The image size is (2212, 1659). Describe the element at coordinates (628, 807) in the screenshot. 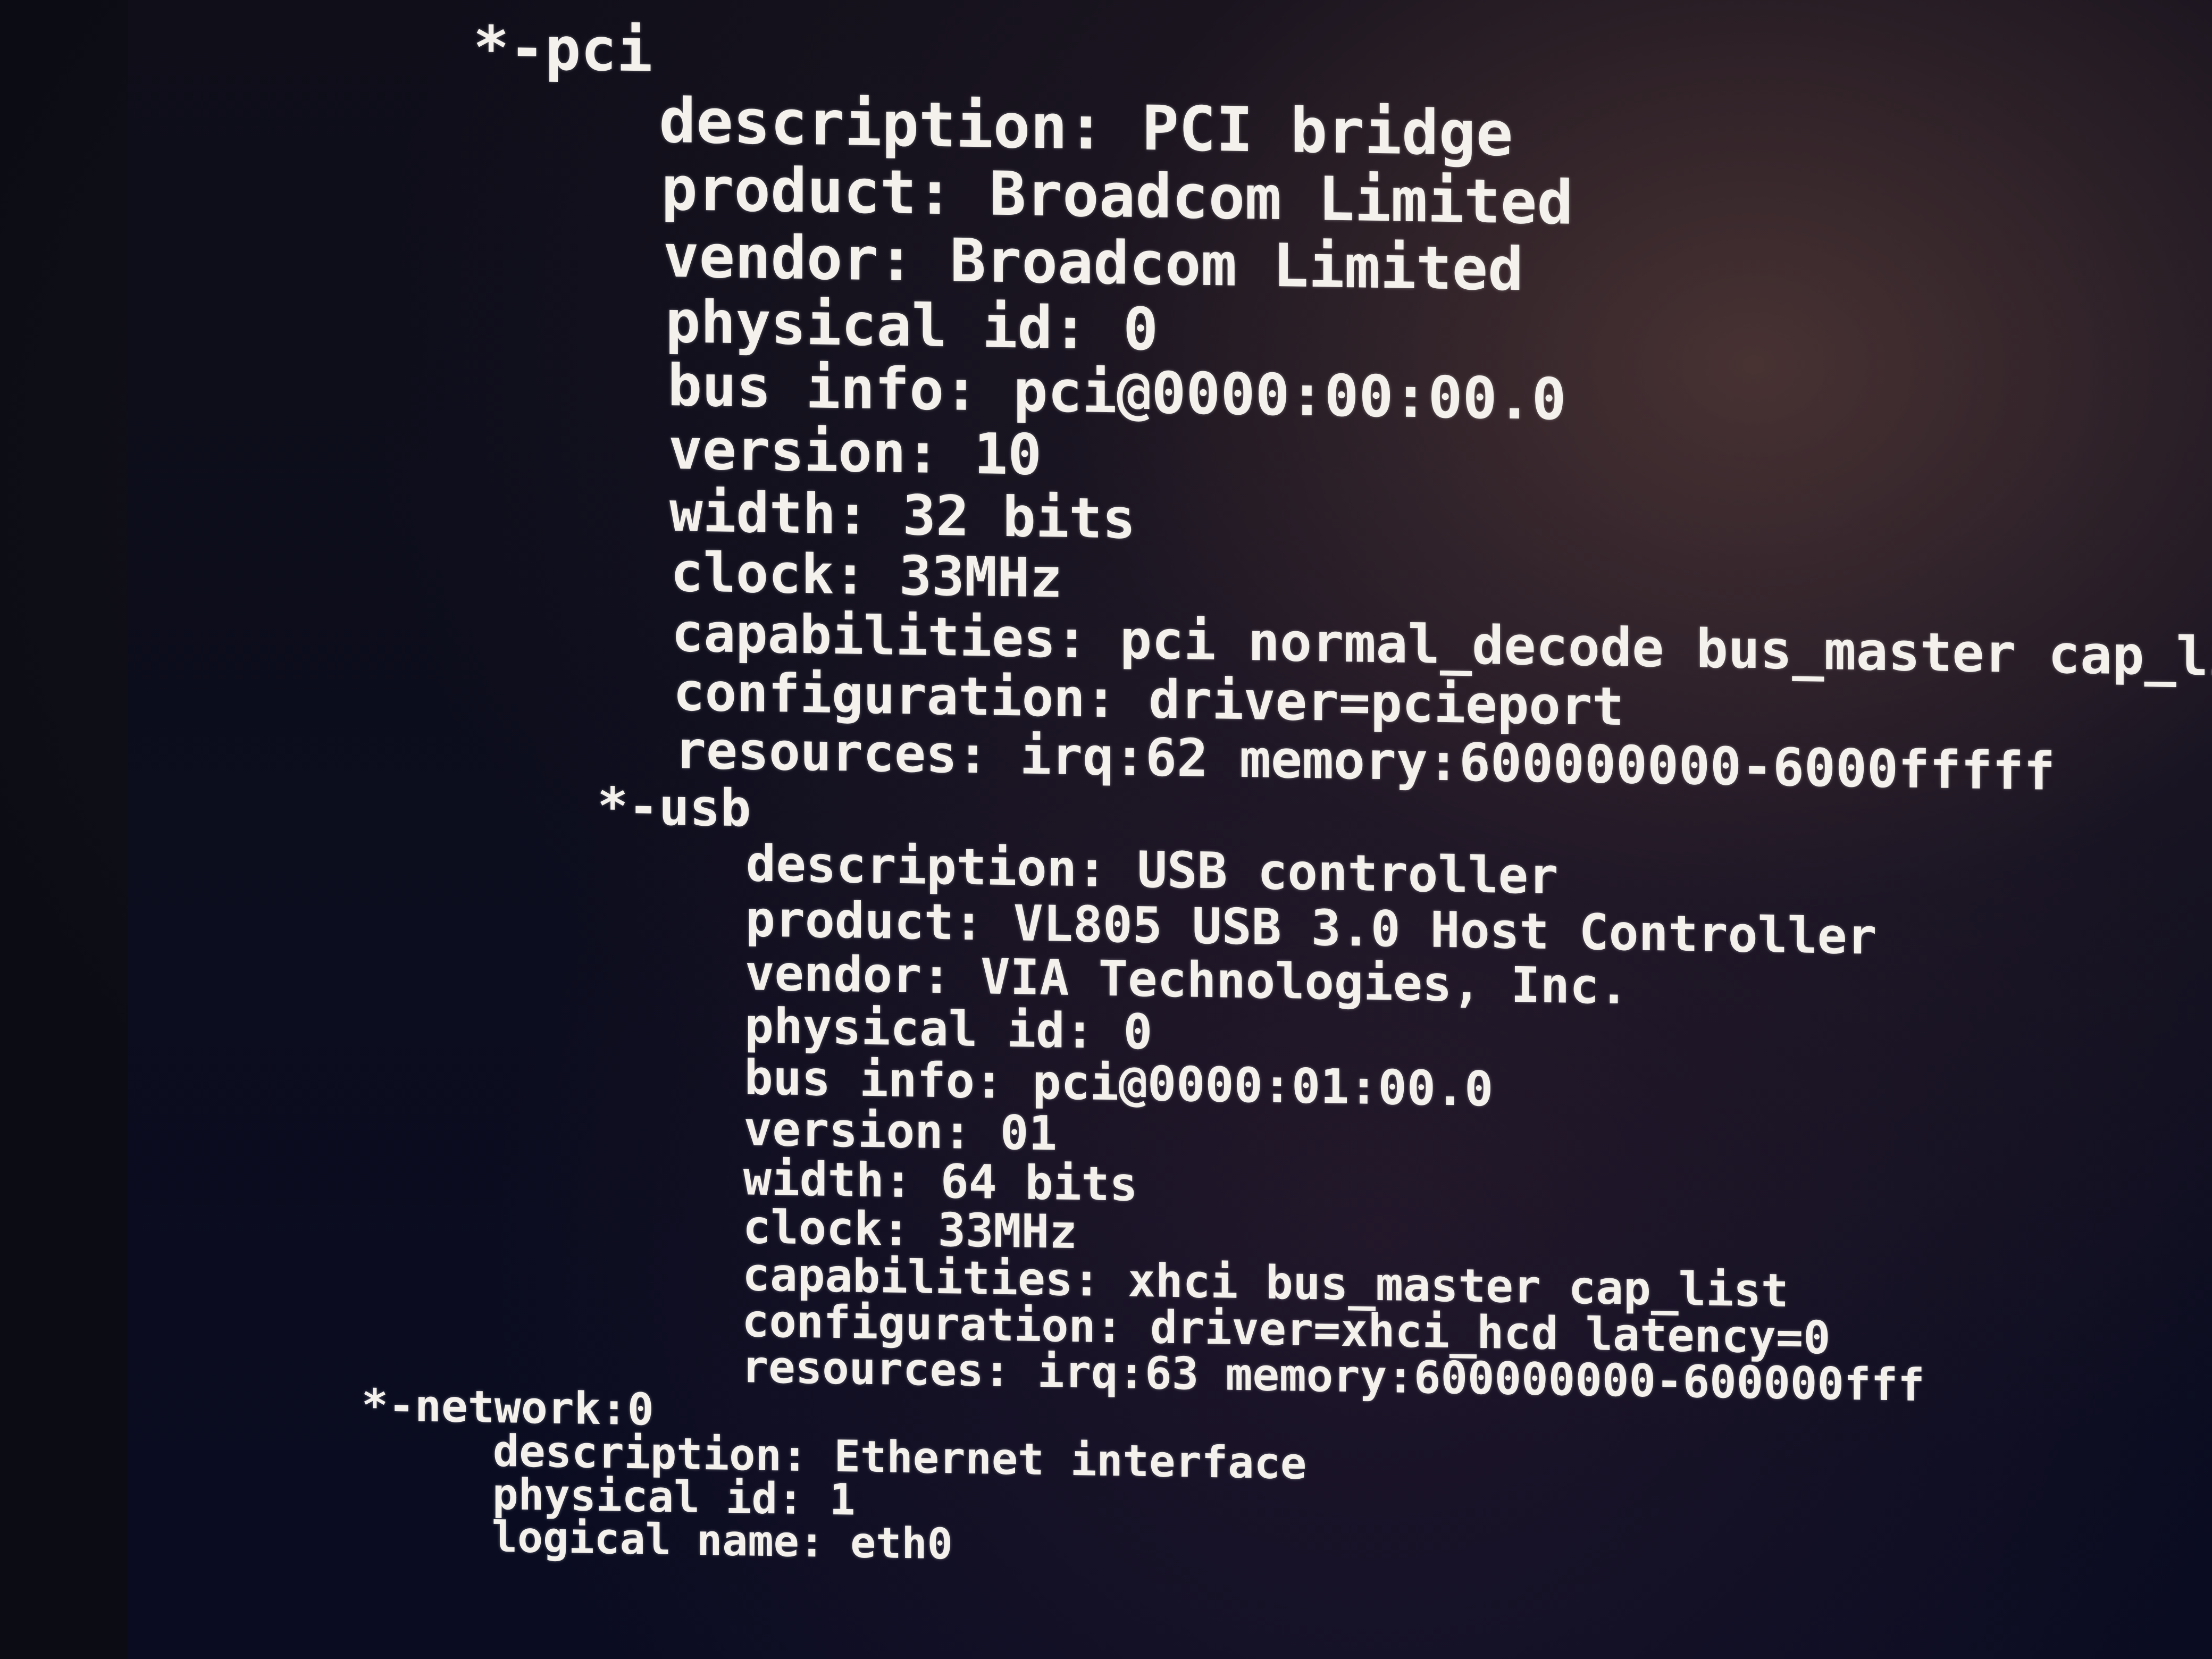

I see `terminal-line-usb-header: *-usb` at that location.